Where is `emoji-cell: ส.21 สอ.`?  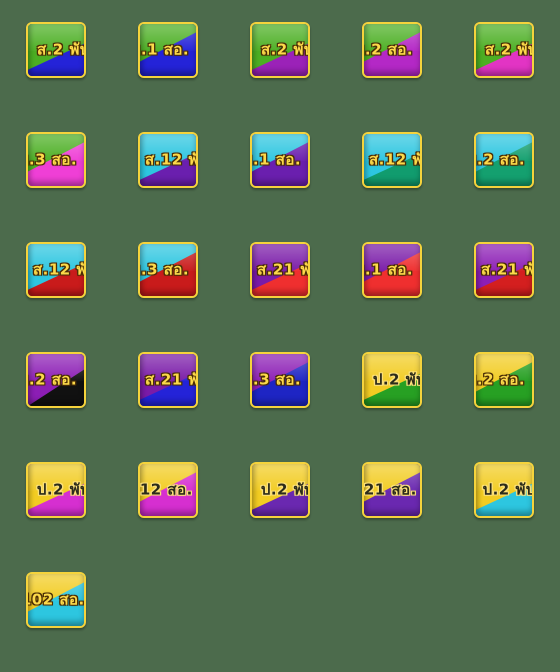 emoji-cell: ส.21 สอ. is located at coordinates (392, 490).